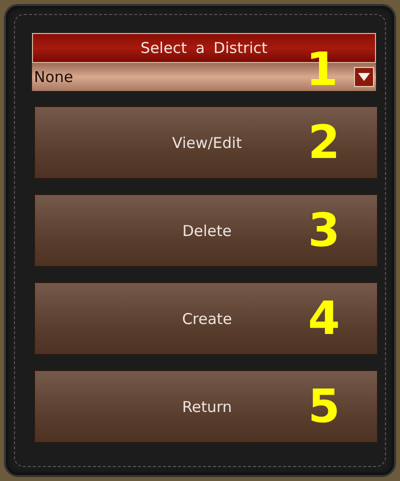  I want to click on callout-number: 4, so click(324, 318).